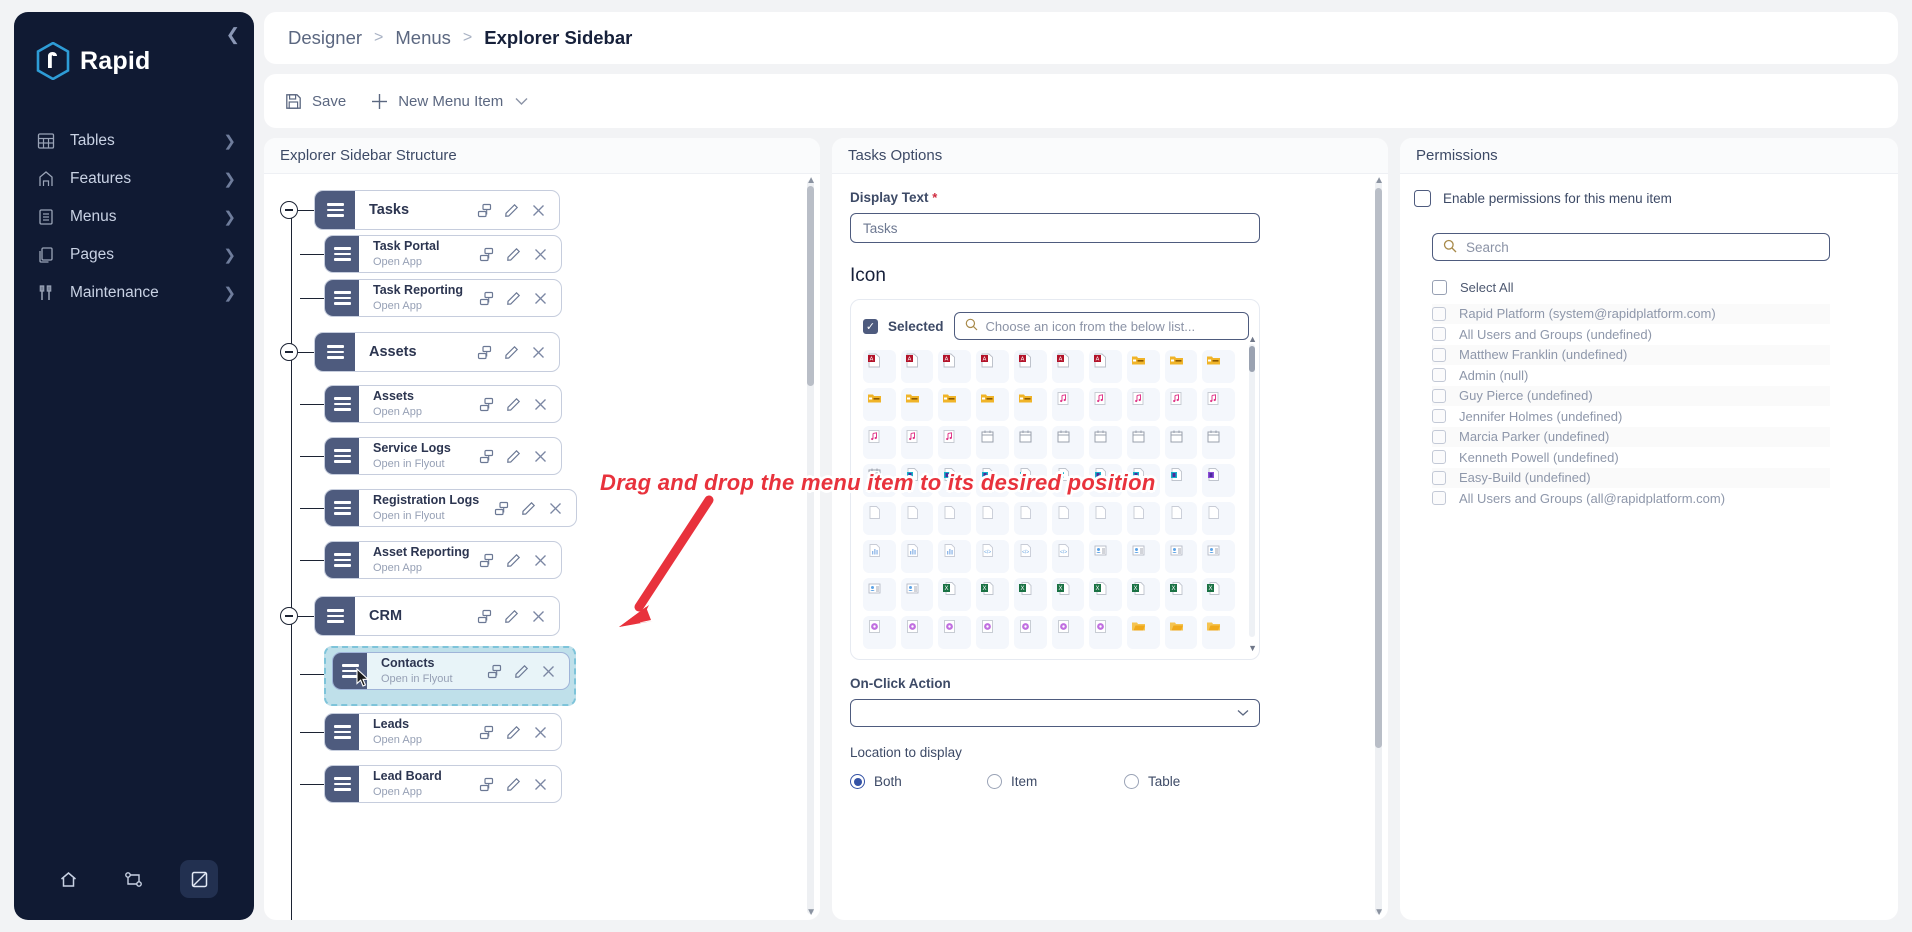  What do you see at coordinates (1055, 228) in the screenshot?
I see `display-text-input: Tasks` at bounding box center [1055, 228].